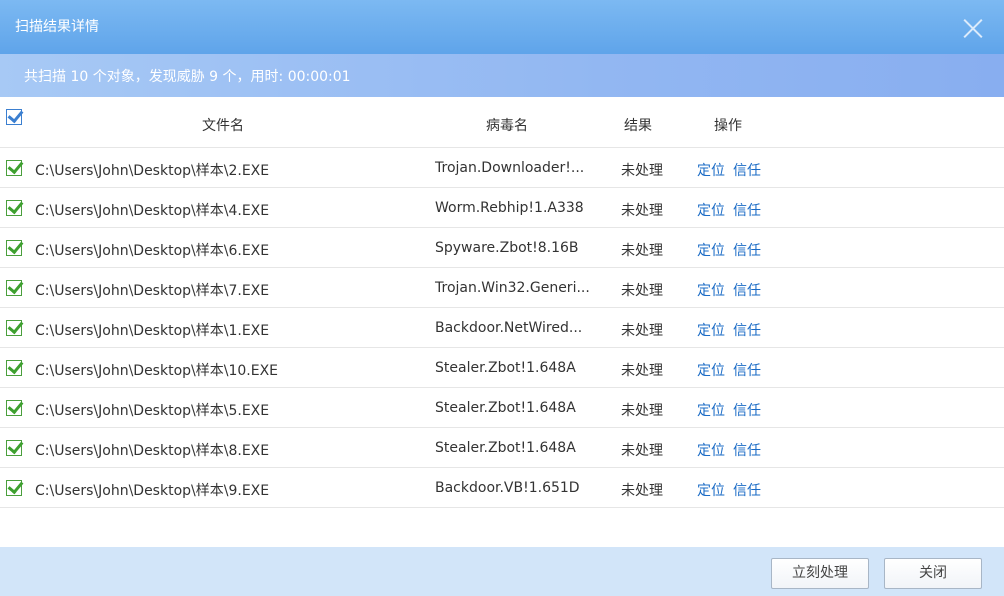  Describe the element at coordinates (638, 126) in the screenshot. I see `header-result: 结果` at that location.